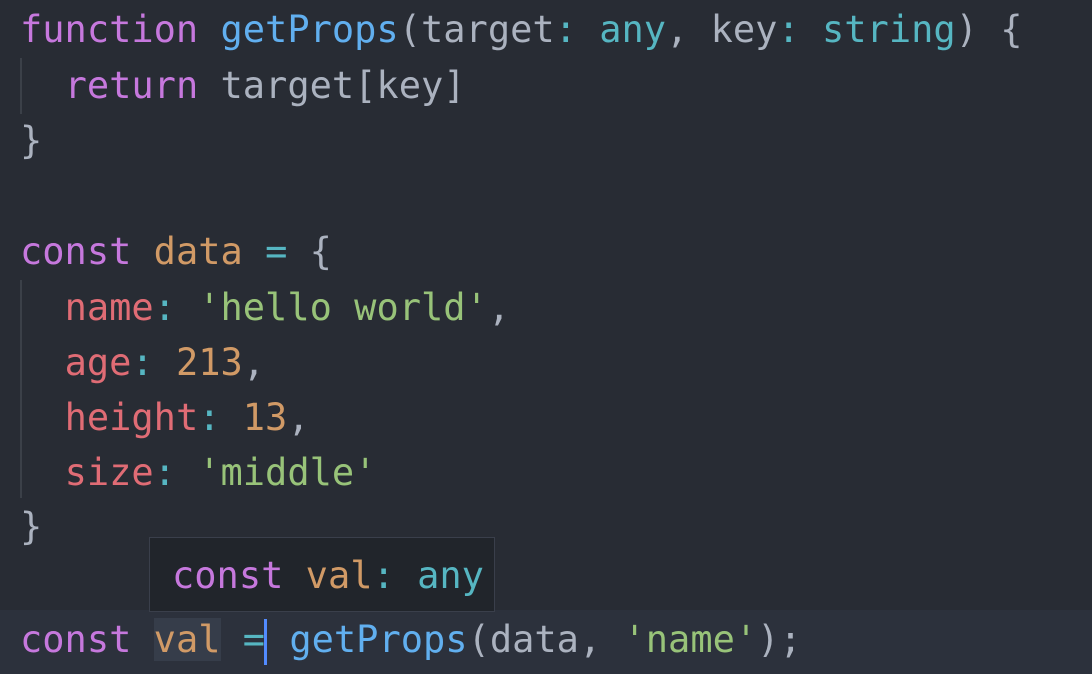 The width and height of the screenshot is (1092, 674). I want to click on text-cursor, so click(266, 641).